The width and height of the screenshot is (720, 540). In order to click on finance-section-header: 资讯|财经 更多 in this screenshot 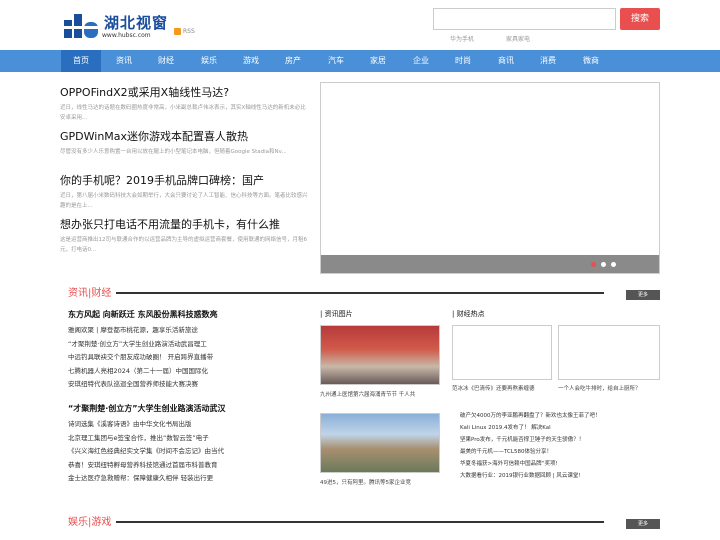, I will do `click(364, 292)`.